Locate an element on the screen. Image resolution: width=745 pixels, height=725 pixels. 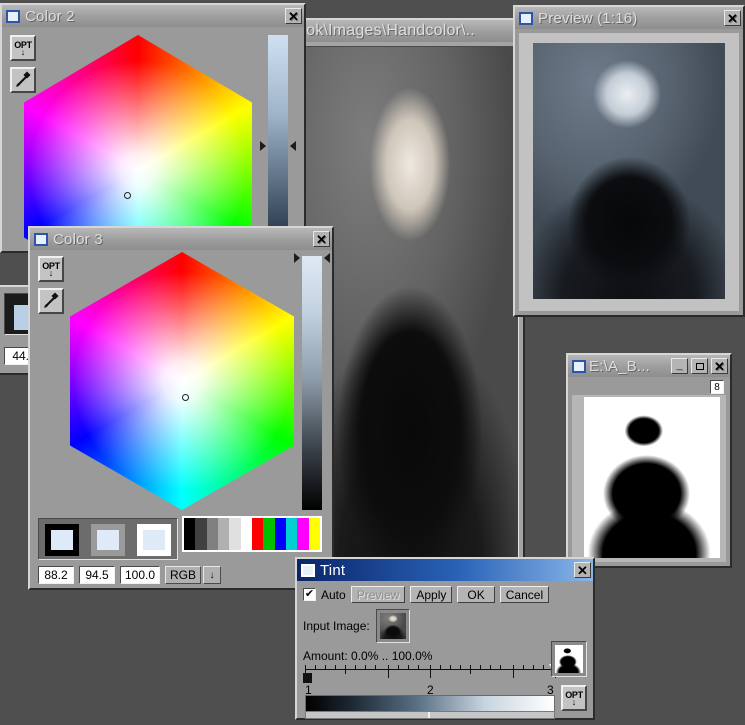
ok-button: OK is located at coordinates (476, 594).